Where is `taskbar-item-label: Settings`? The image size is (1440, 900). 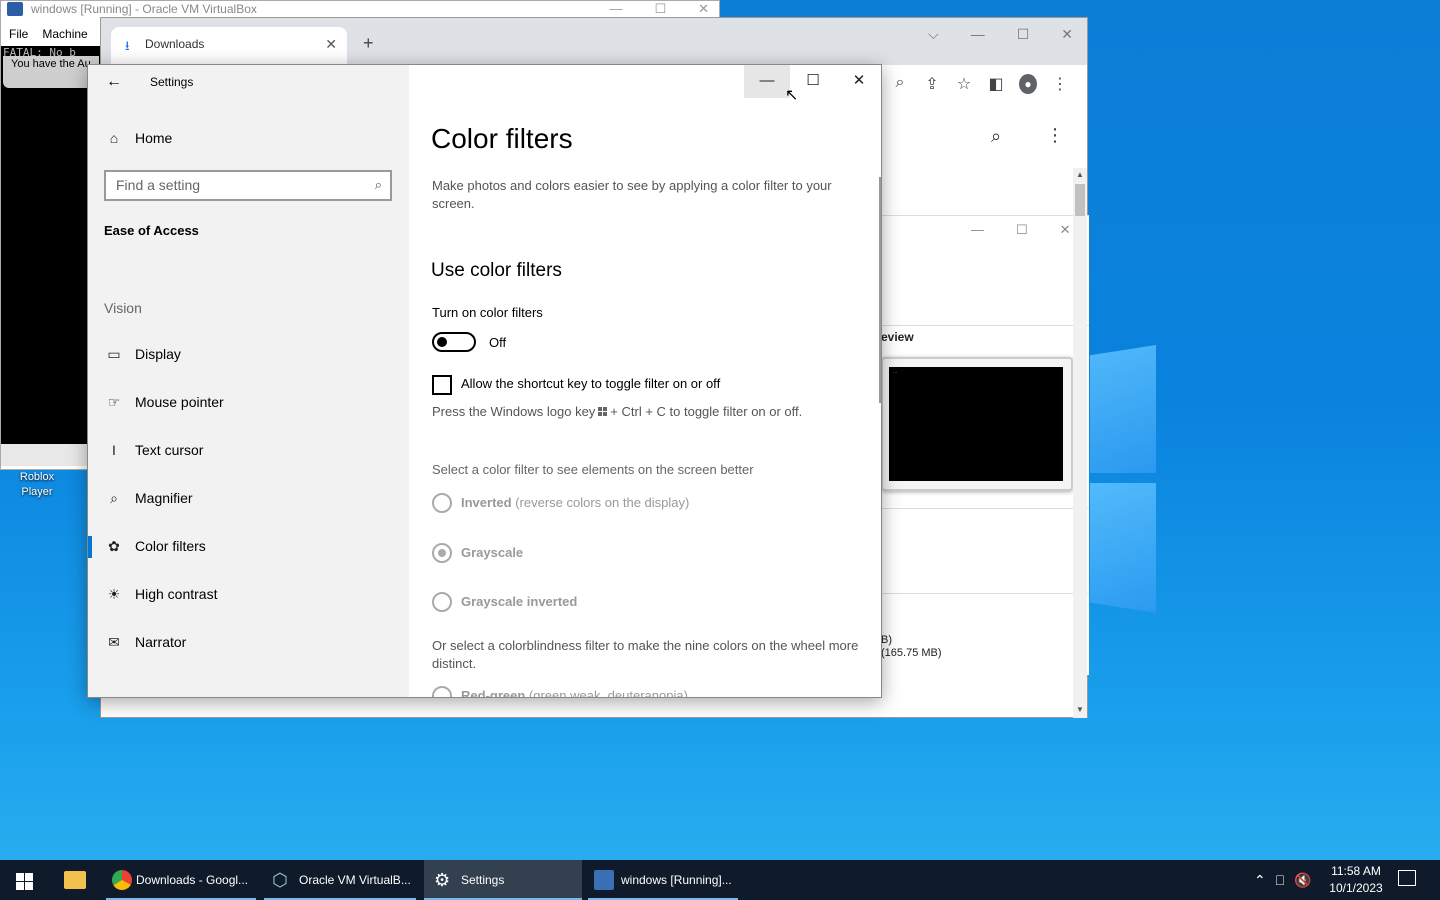 taskbar-item-label: Settings is located at coordinates (483, 880).